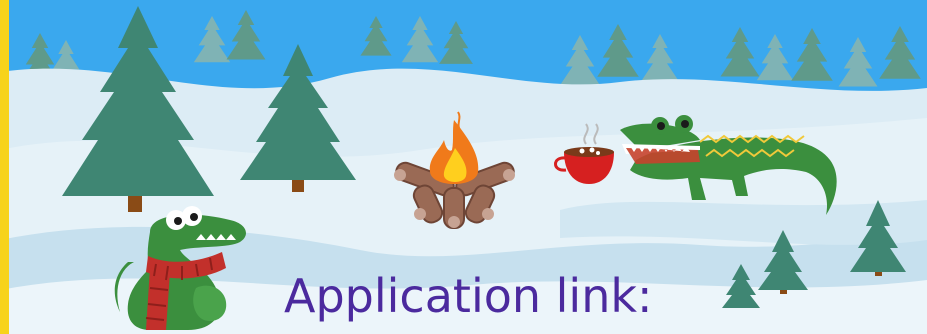 The image size is (927, 334). I want to click on left-accent-stripe, so click(4, 167).